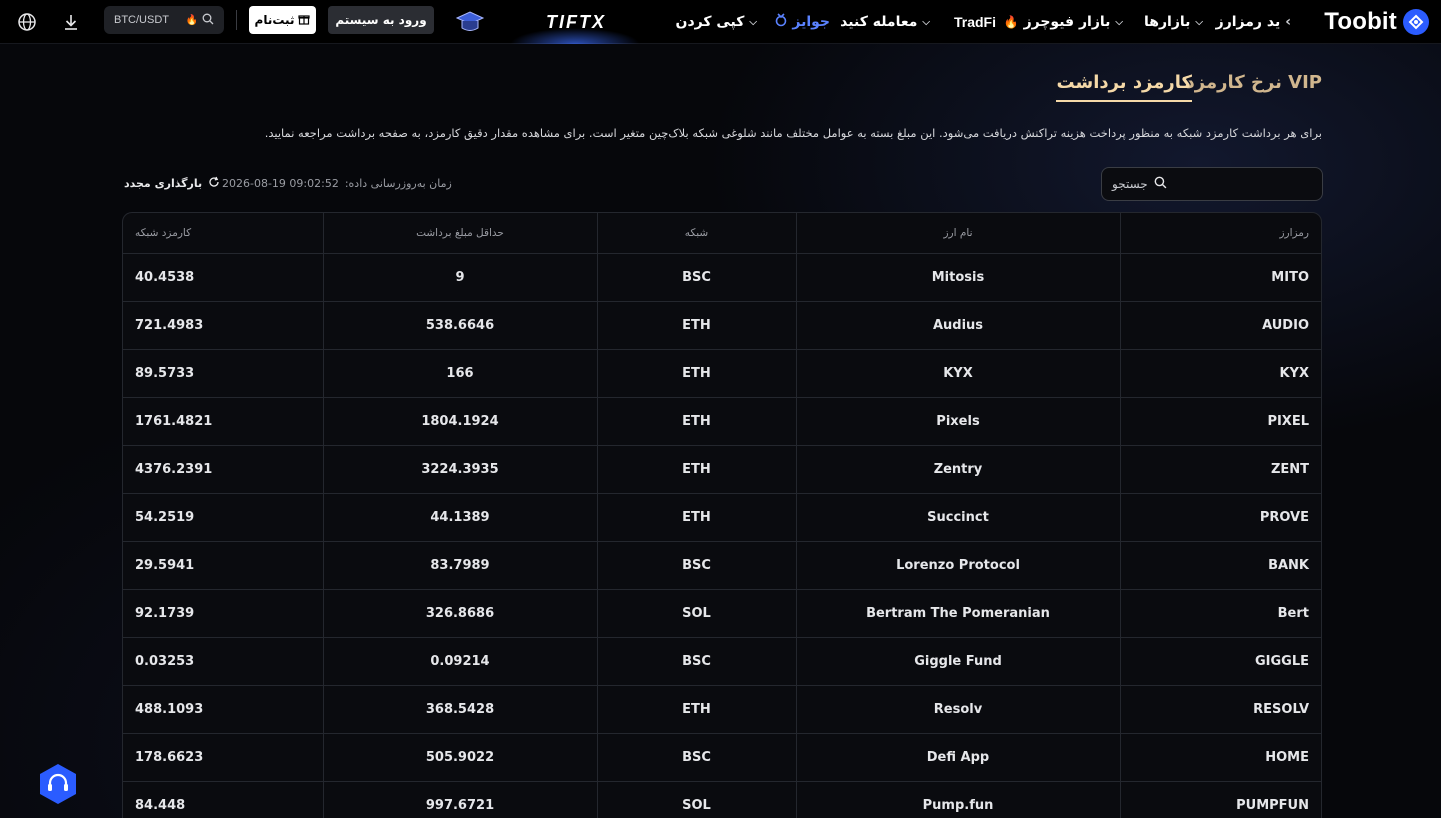 This screenshot has width=1441, height=818. I want to click on cell-min: 3224.3935, so click(460, 469).